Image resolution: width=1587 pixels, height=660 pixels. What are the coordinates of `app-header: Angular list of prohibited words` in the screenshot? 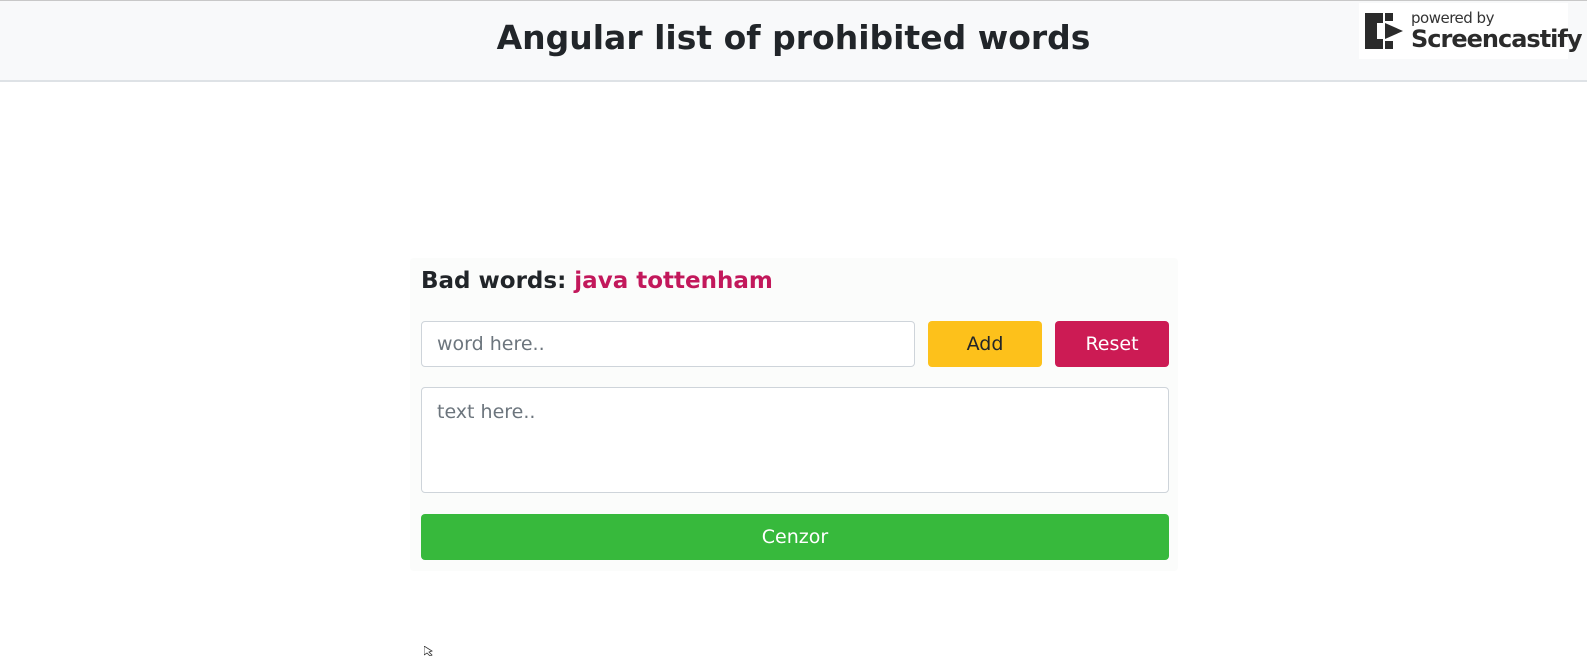 It's located at (793, 41).